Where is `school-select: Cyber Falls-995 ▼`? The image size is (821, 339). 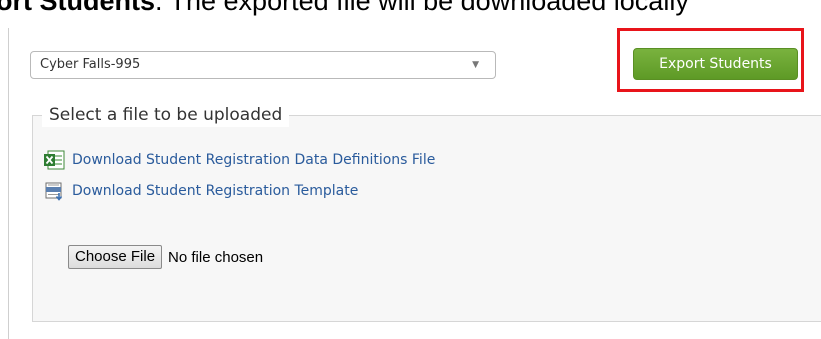
school-select: Cyber Falls-995 ▼ is located at coordinates (263, 65).